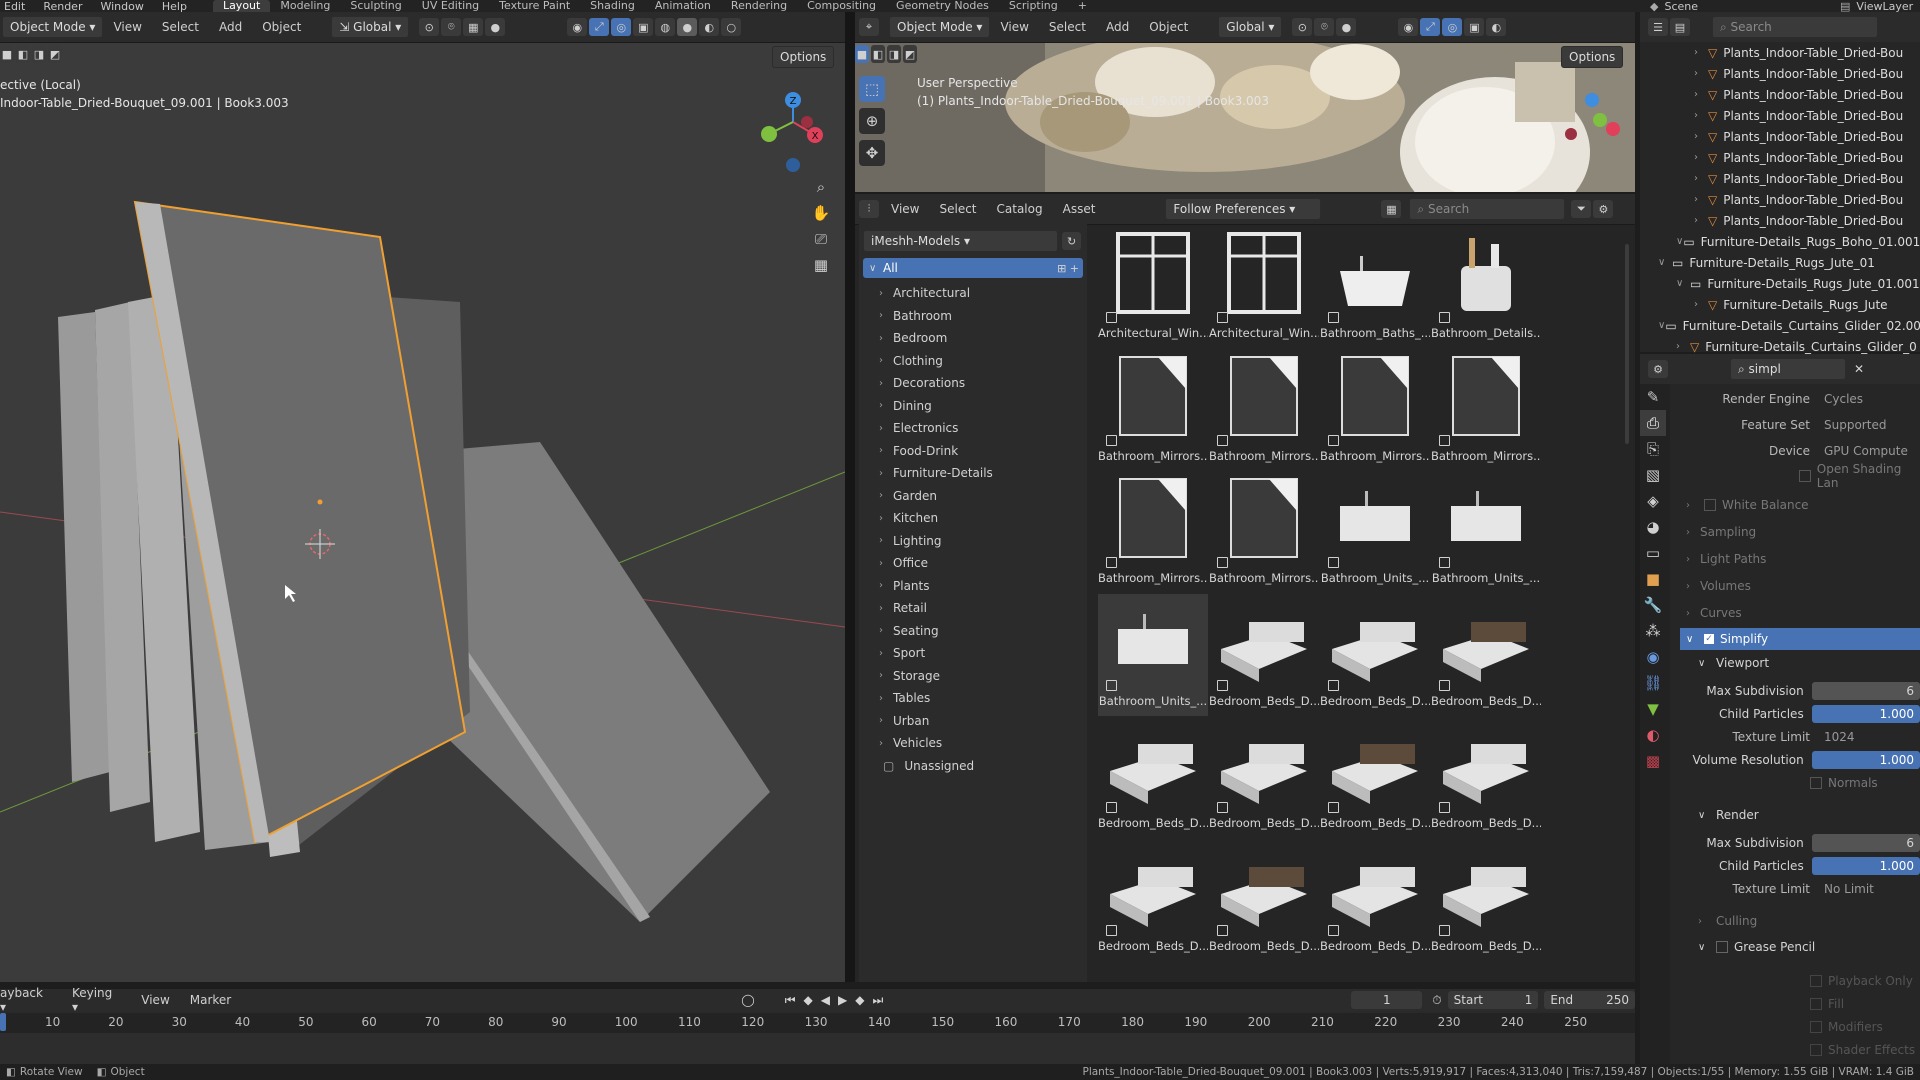  Describe the element at coordinates (829, 1000) in the screenshot. I see `play-reverse-icon: ◀` at that location.